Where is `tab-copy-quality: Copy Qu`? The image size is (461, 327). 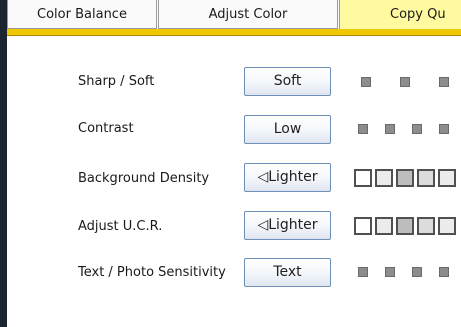
tab-copy-quality: Copy Qu is located at coordinates (400, 14).